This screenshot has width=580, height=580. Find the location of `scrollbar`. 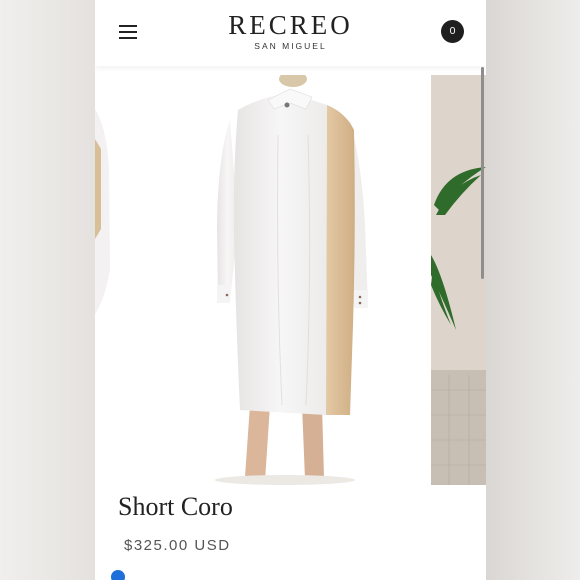

scrollbar is located at coordinates (482, 173).